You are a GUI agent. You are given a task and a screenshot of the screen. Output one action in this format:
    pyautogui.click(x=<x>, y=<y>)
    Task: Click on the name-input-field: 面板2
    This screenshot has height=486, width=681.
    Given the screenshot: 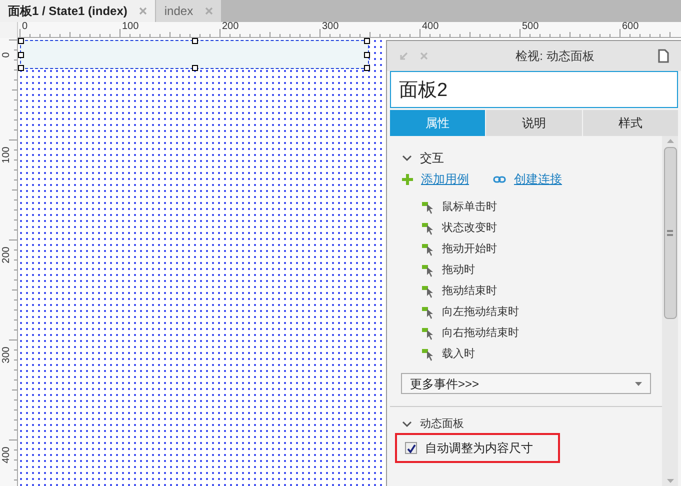 What is the action you would take?
    pyautogui.click(x=534, y=89)
    